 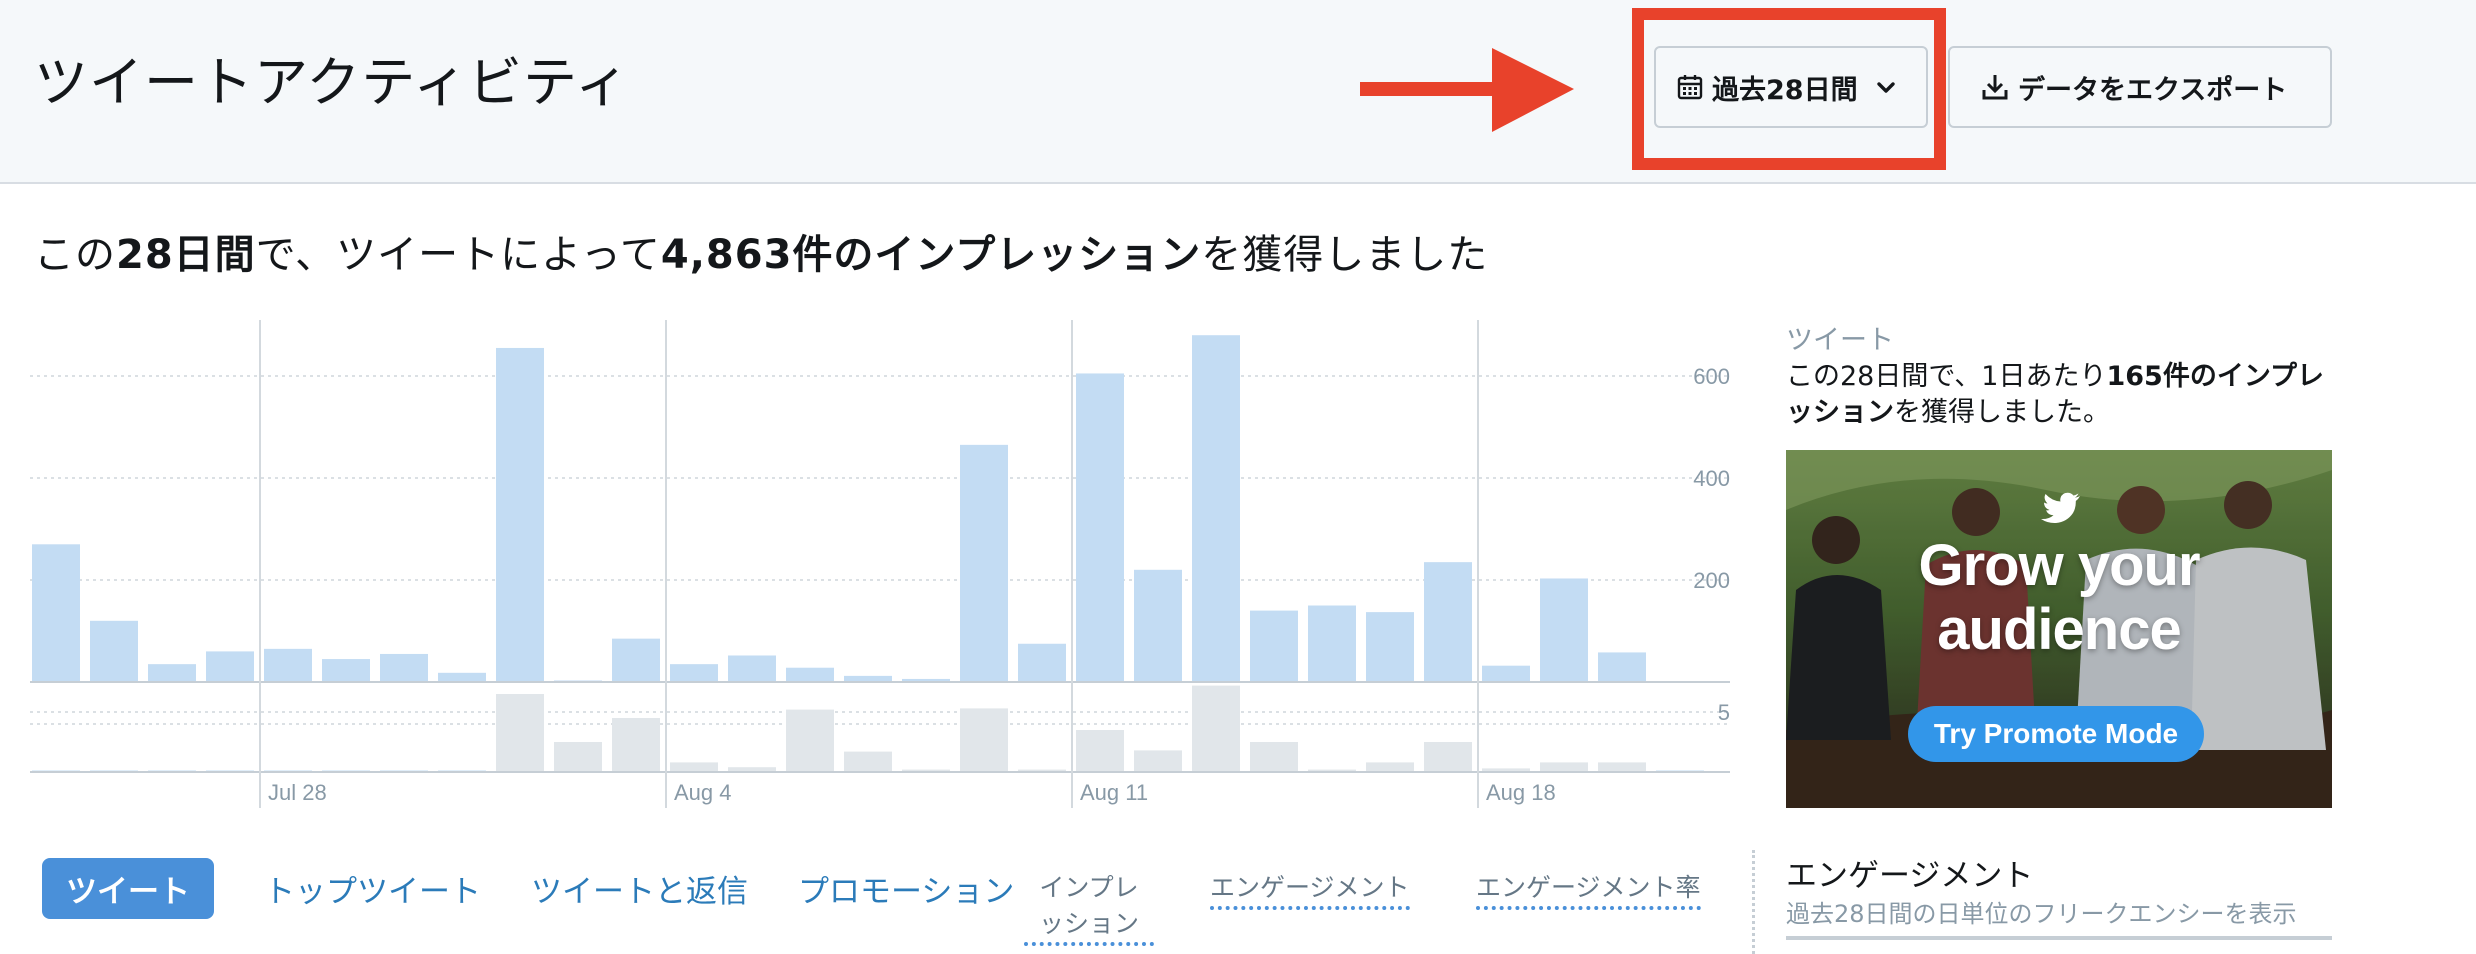 What do you see at coordinates (639, 888) in the screenshot?
I see `tab-tweets-and-replies: ツイートと返信` at bounding box center [639, 888].